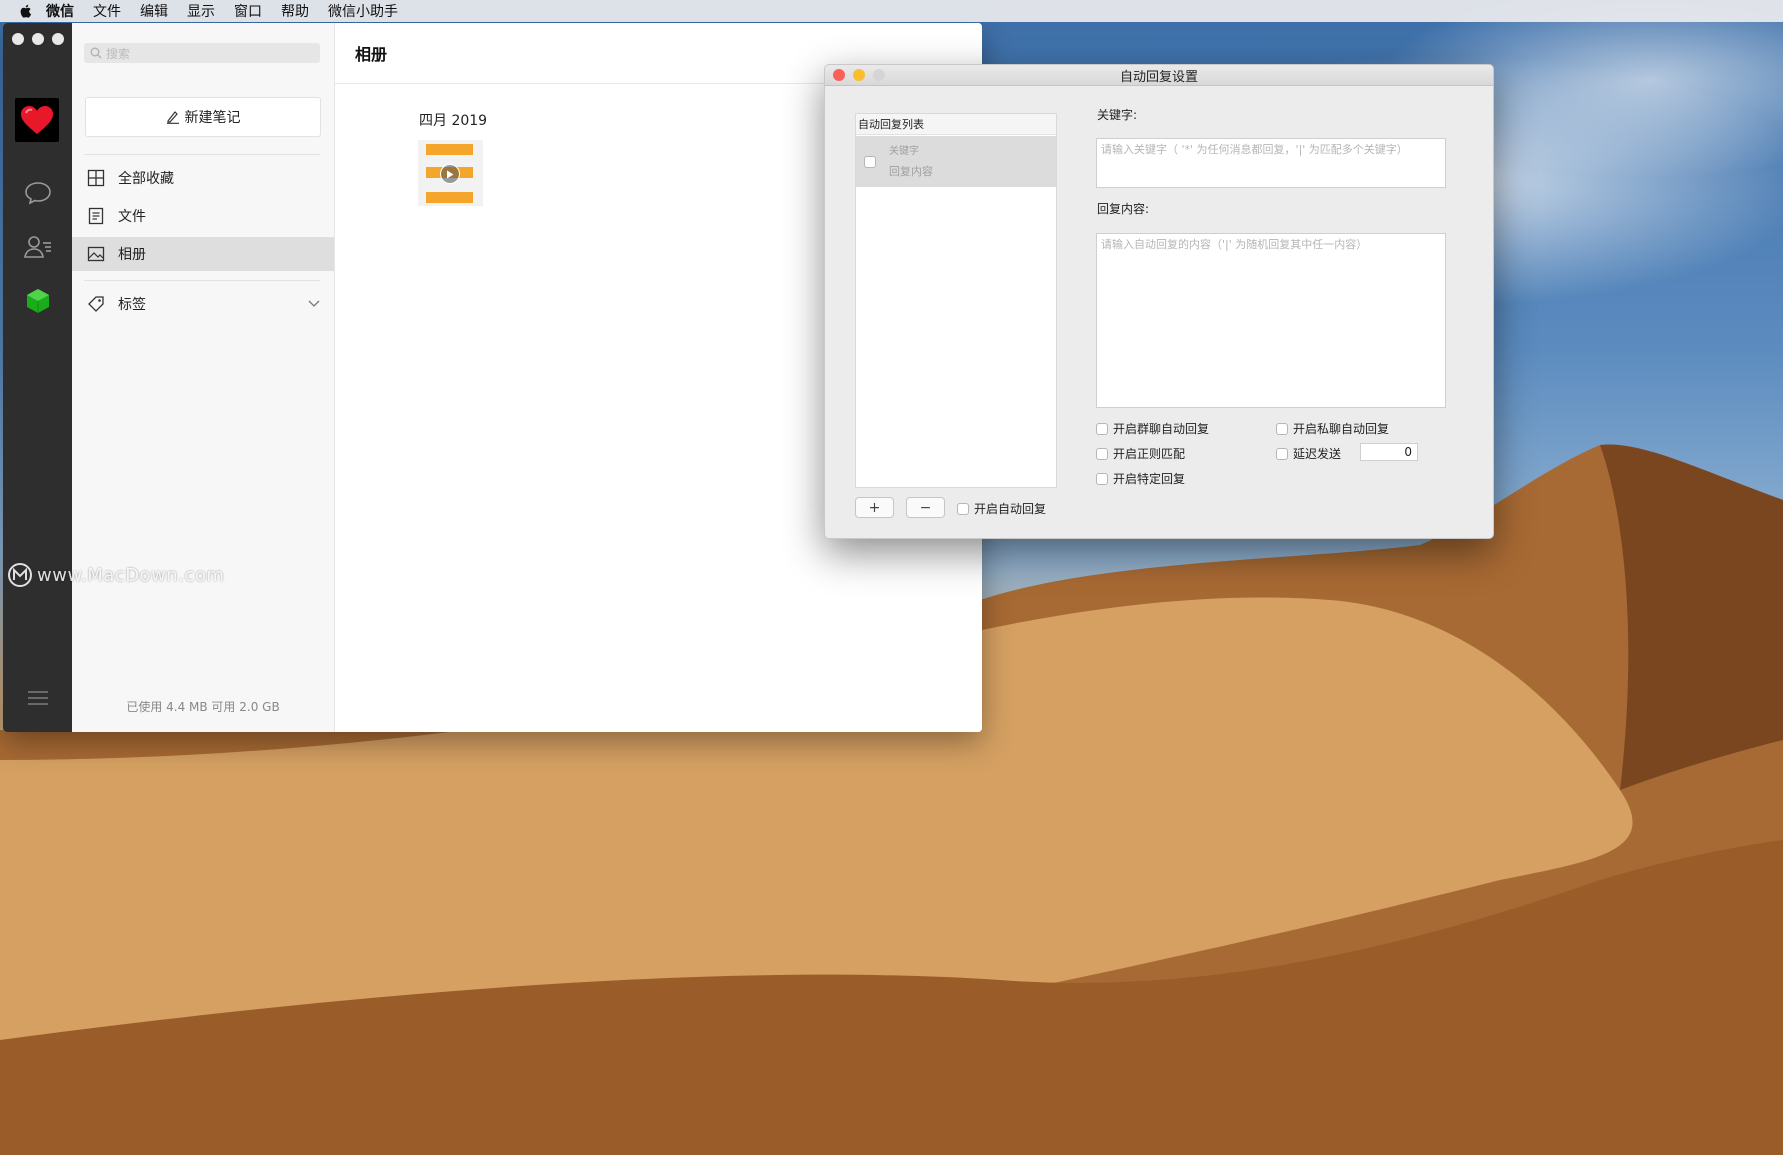  Describe the element at coordinates (248, 11) in the screenshot. I see `menu-window: 窗口` at that location.